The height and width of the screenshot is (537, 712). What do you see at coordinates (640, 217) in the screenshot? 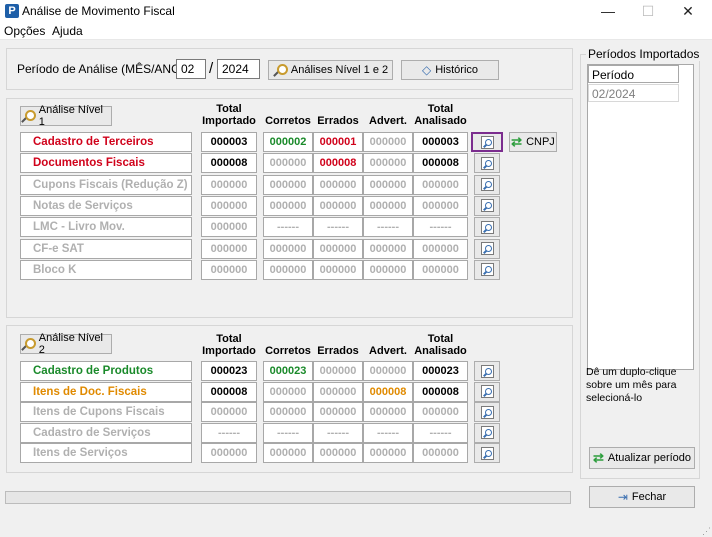
I see `periods-list` at bounding box center [640, 217].